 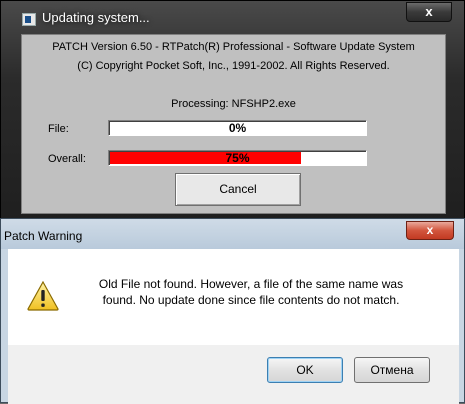 I want to click on app-icon, so click(x=29, y=19).